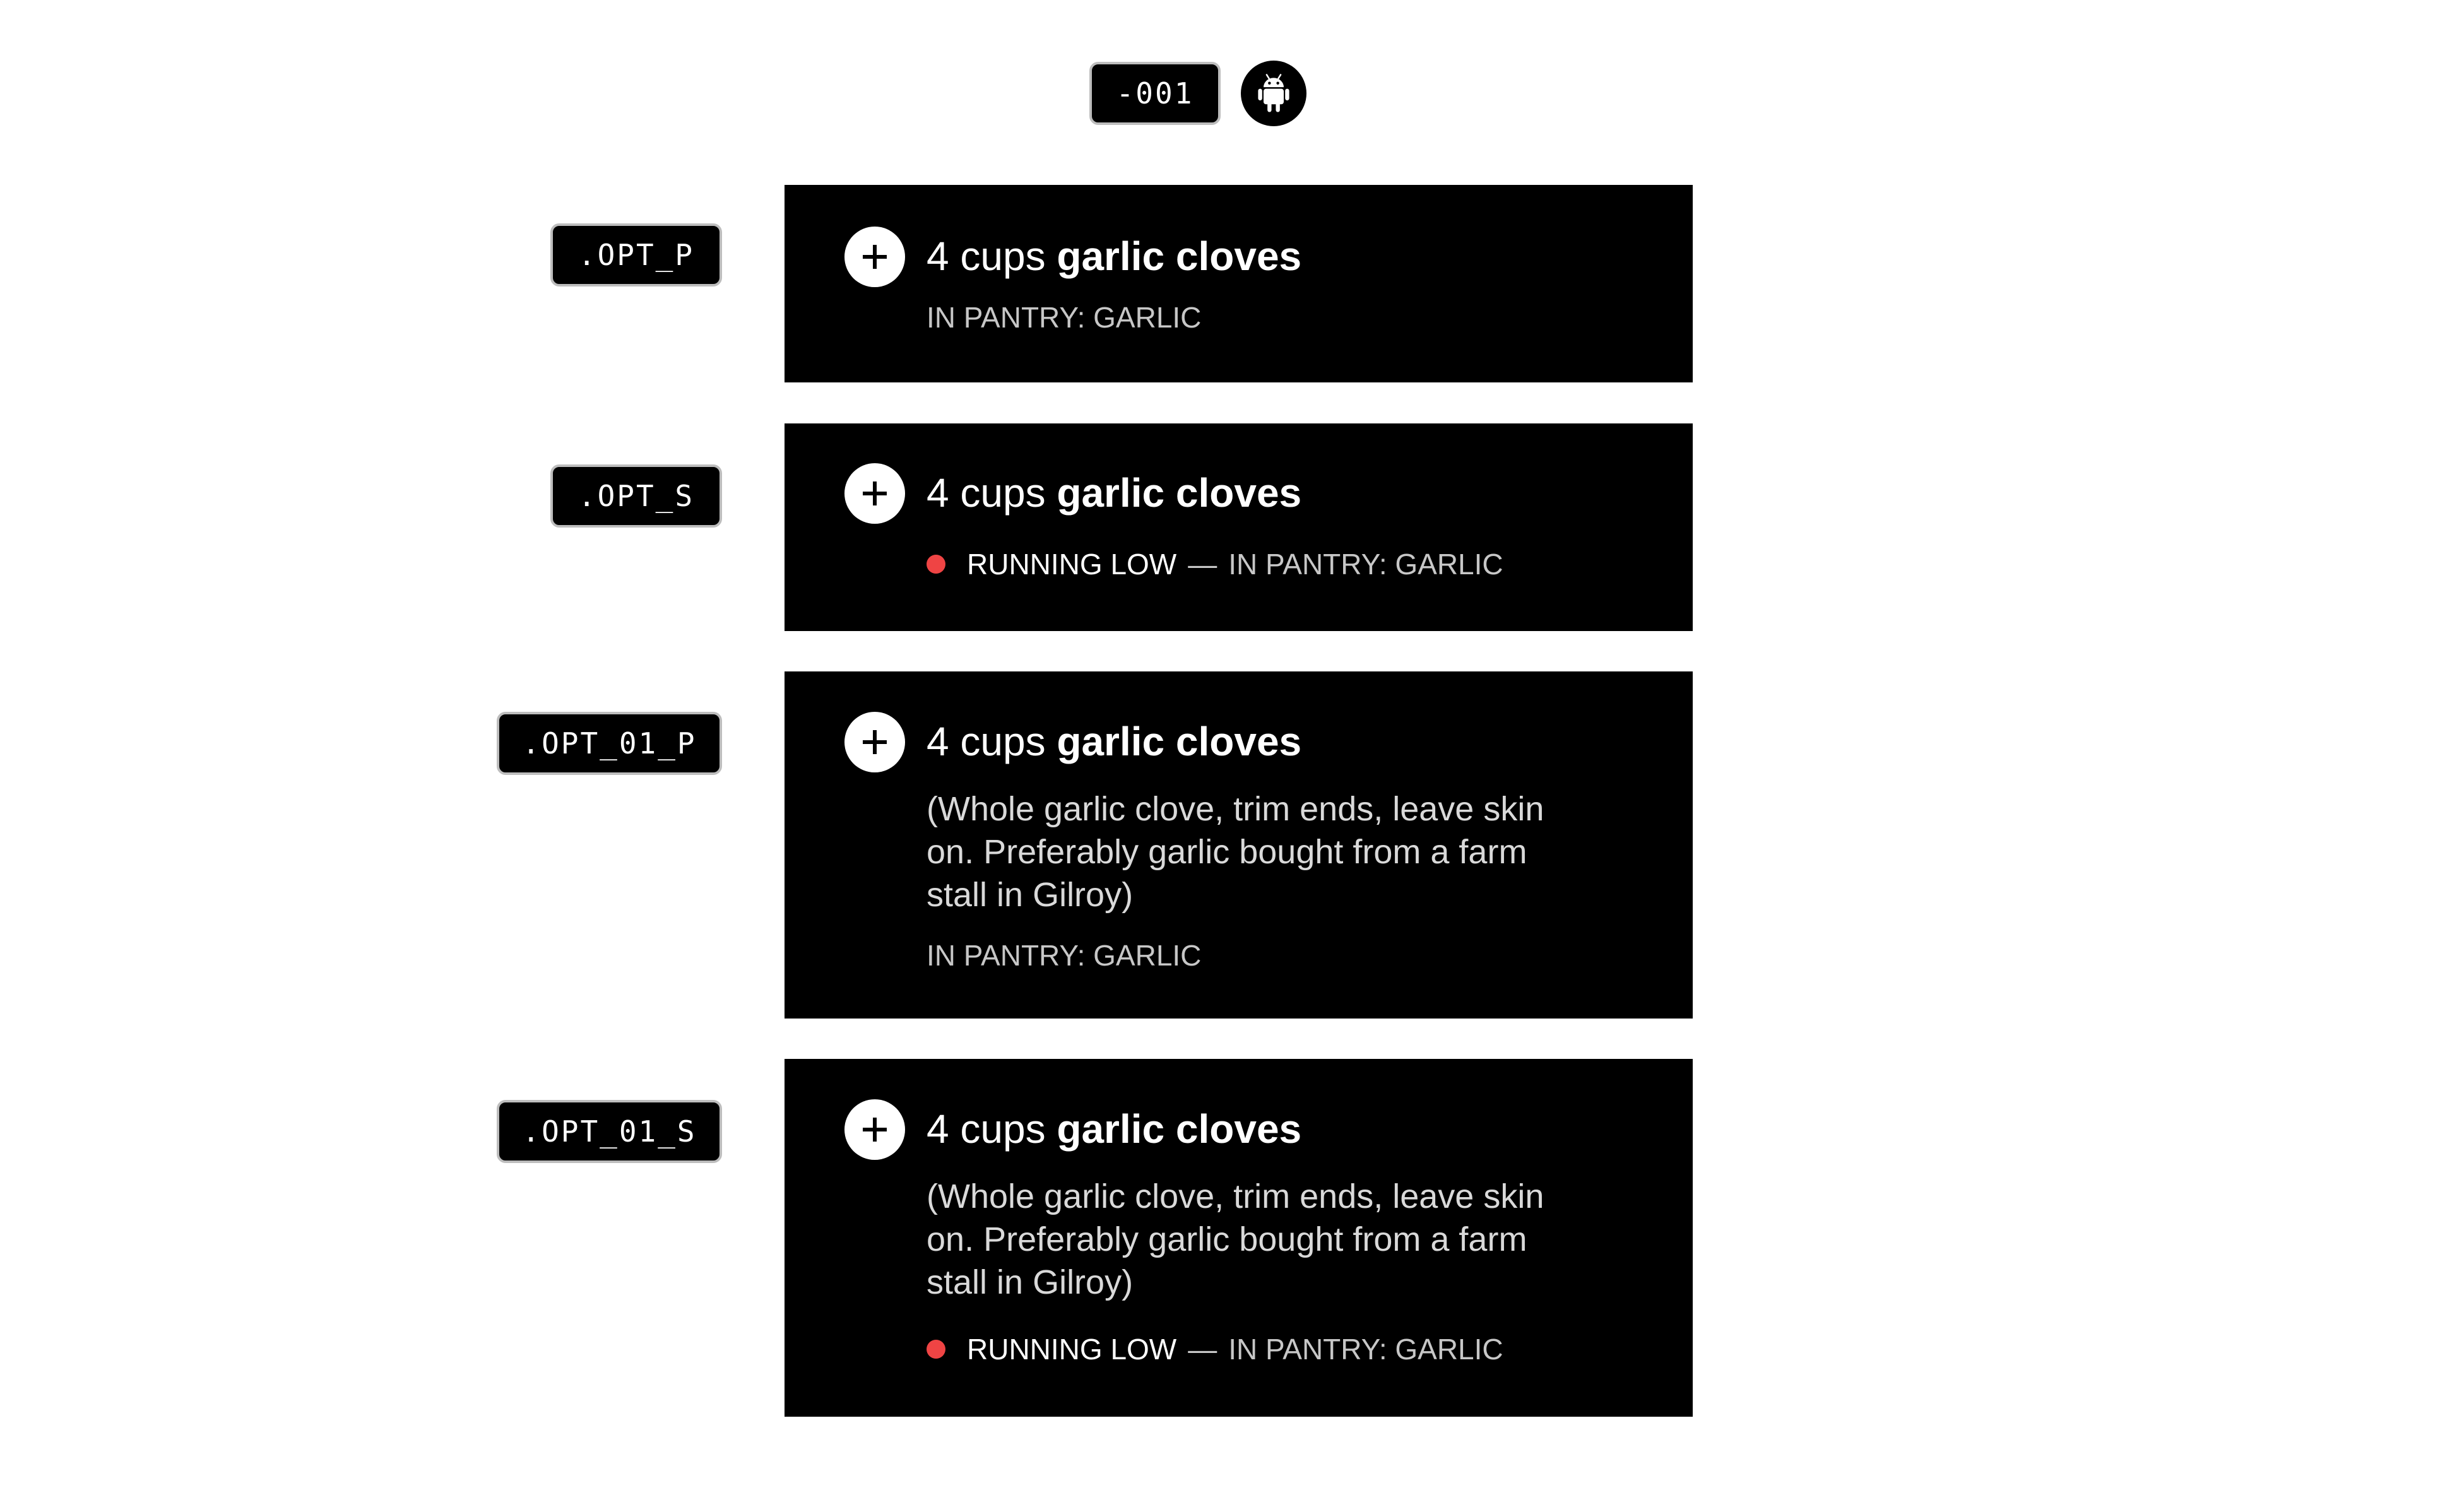  Describe the element at coordinates (1155, 94) in the screenshot. I see `version-tag: -001` at that location.